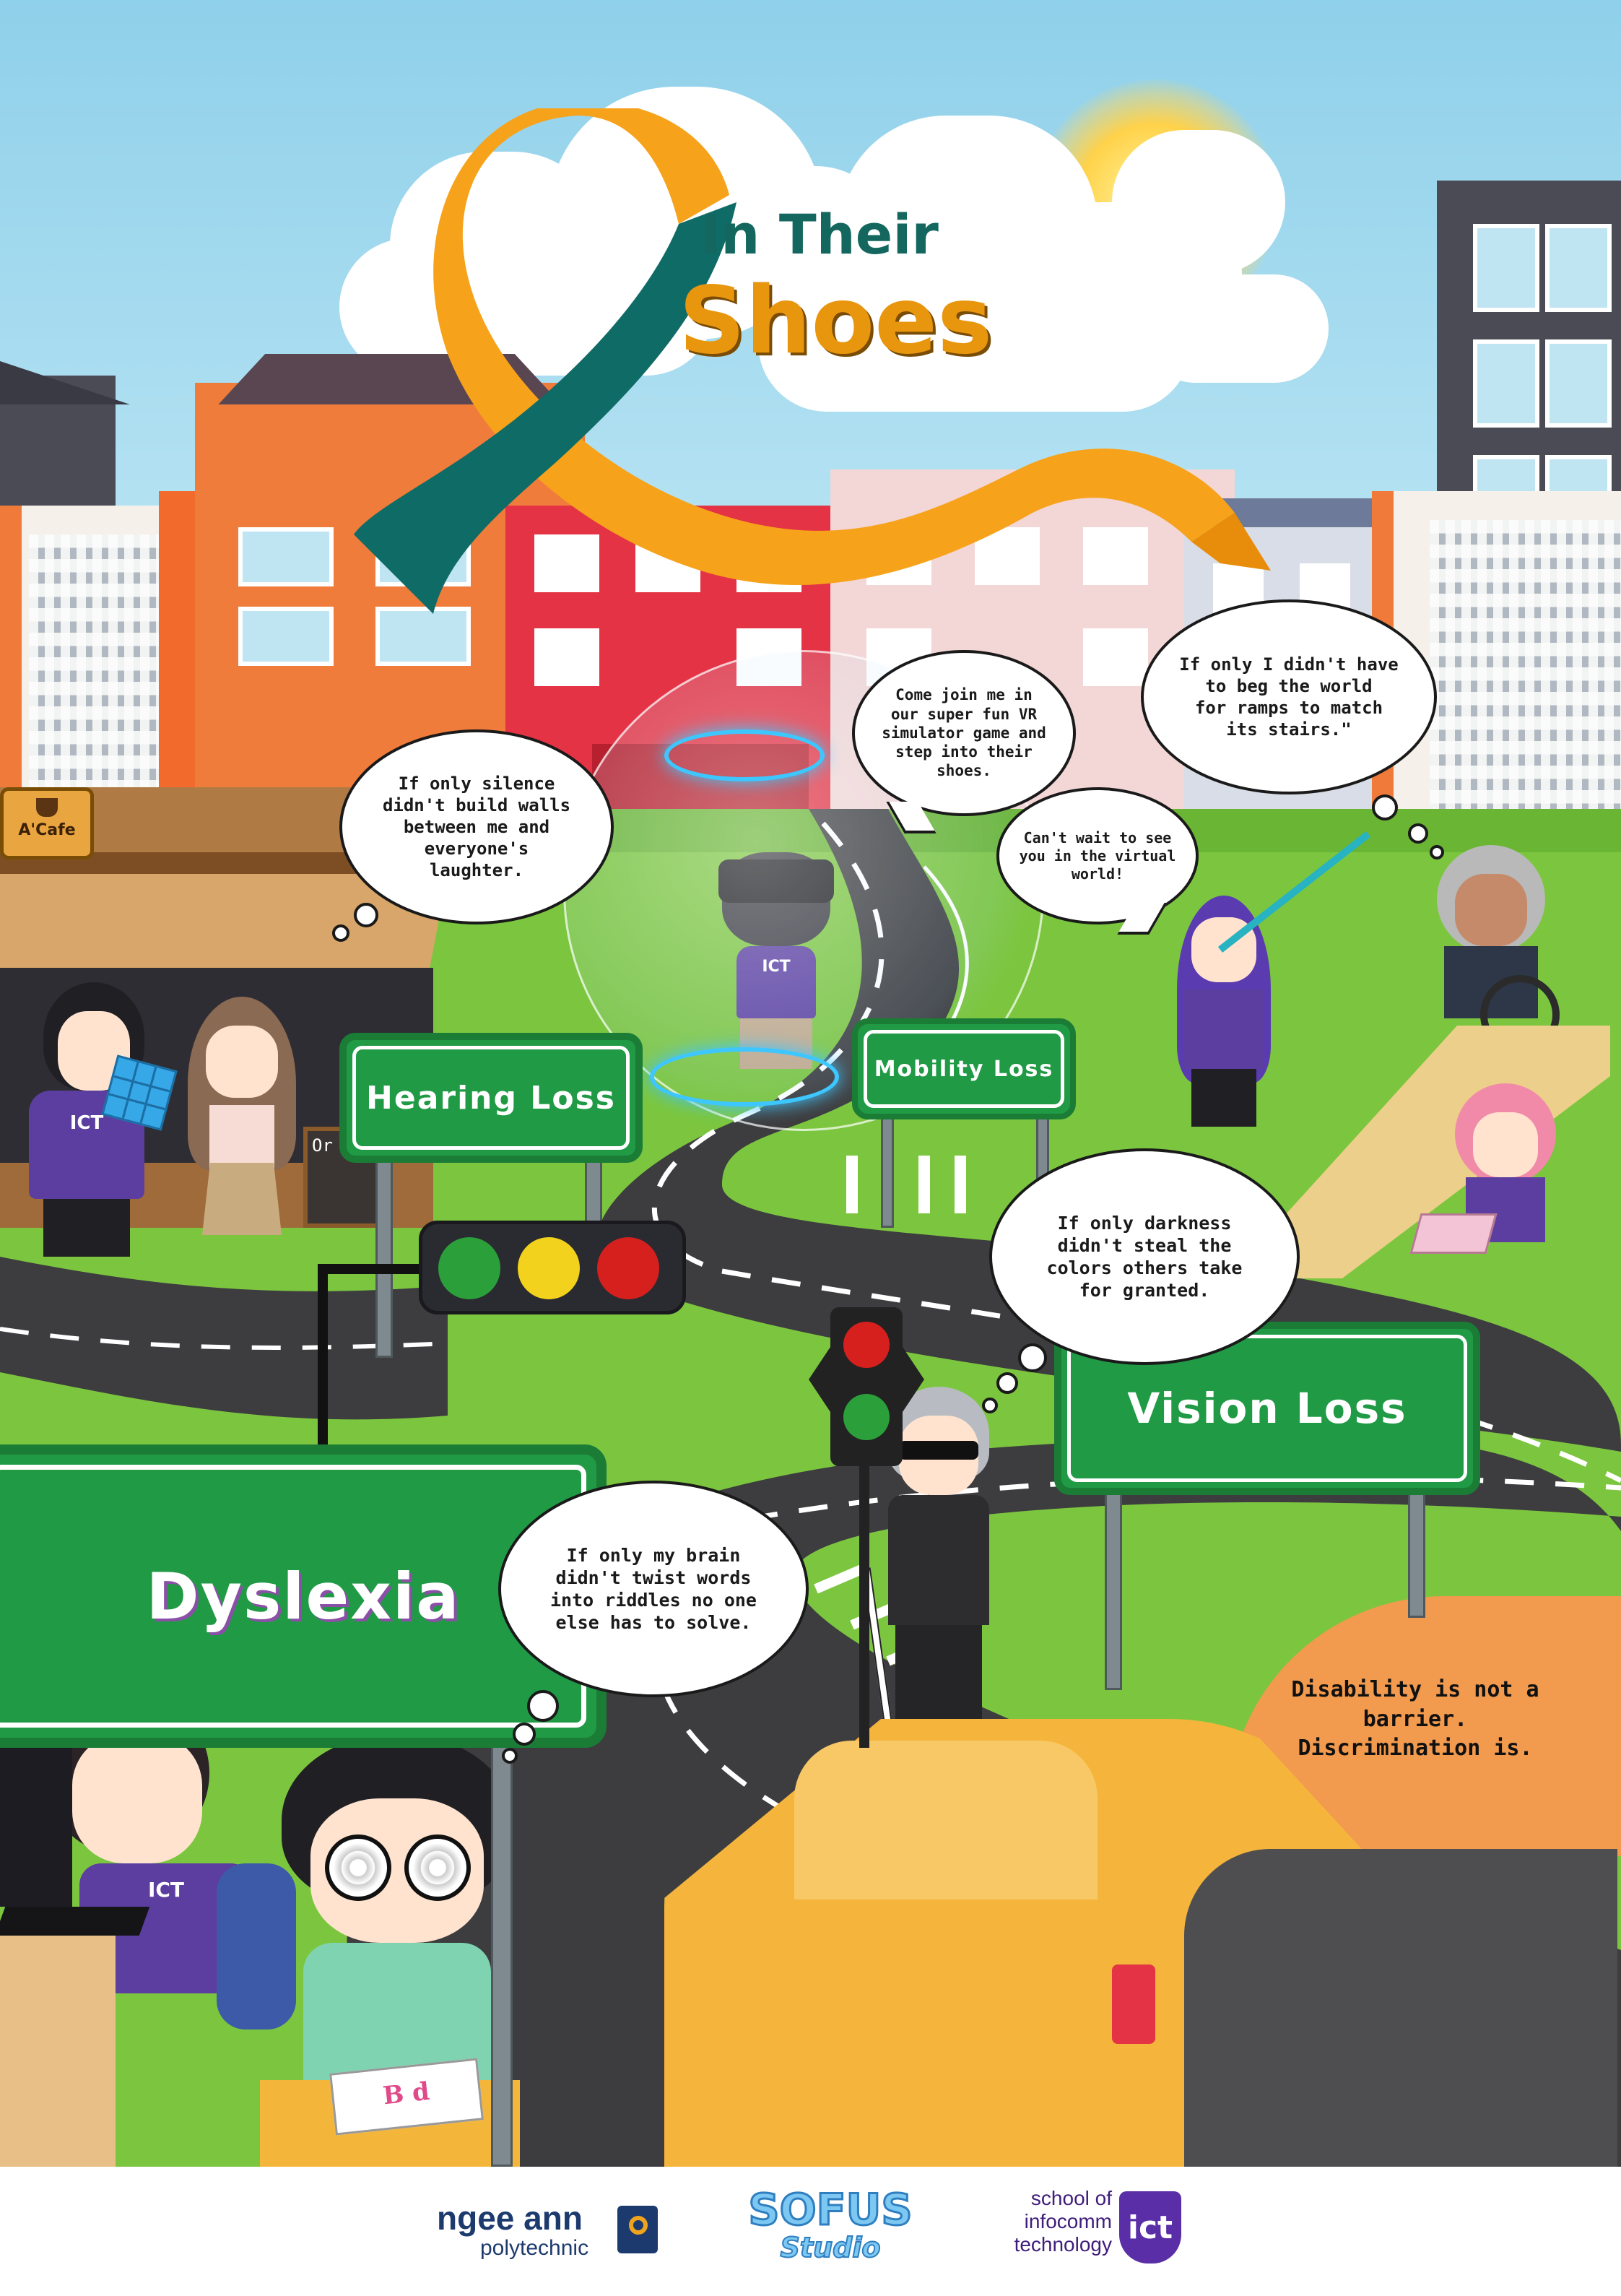 This screenshot has width=1621, height=2296. What do you see at coordinates (1415, 1748) in the screenshot?
I see `slogan-line-2: Discrimination is.` at bounding box center [1415, 1748].